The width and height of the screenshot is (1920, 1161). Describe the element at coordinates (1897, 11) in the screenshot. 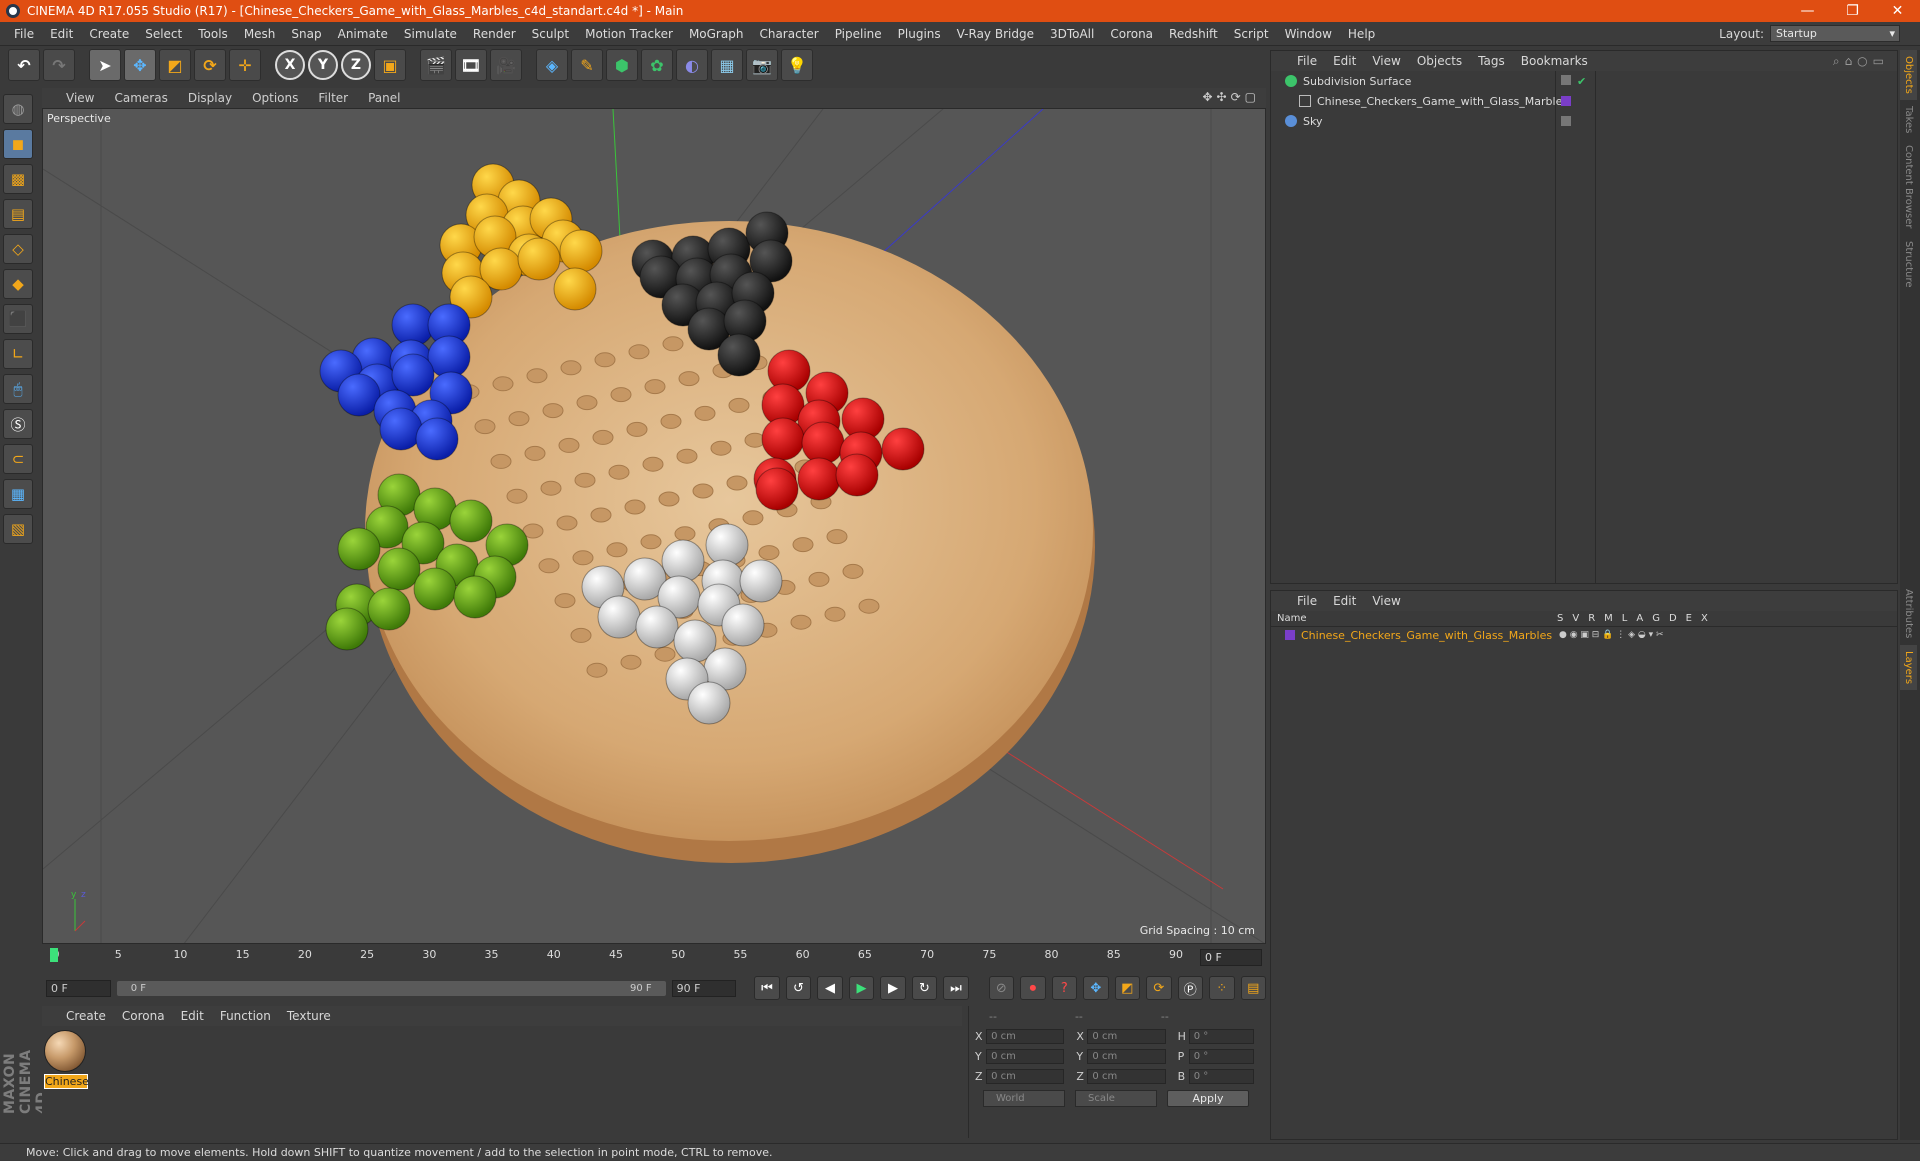

I see `close-button: ✕` at that location.